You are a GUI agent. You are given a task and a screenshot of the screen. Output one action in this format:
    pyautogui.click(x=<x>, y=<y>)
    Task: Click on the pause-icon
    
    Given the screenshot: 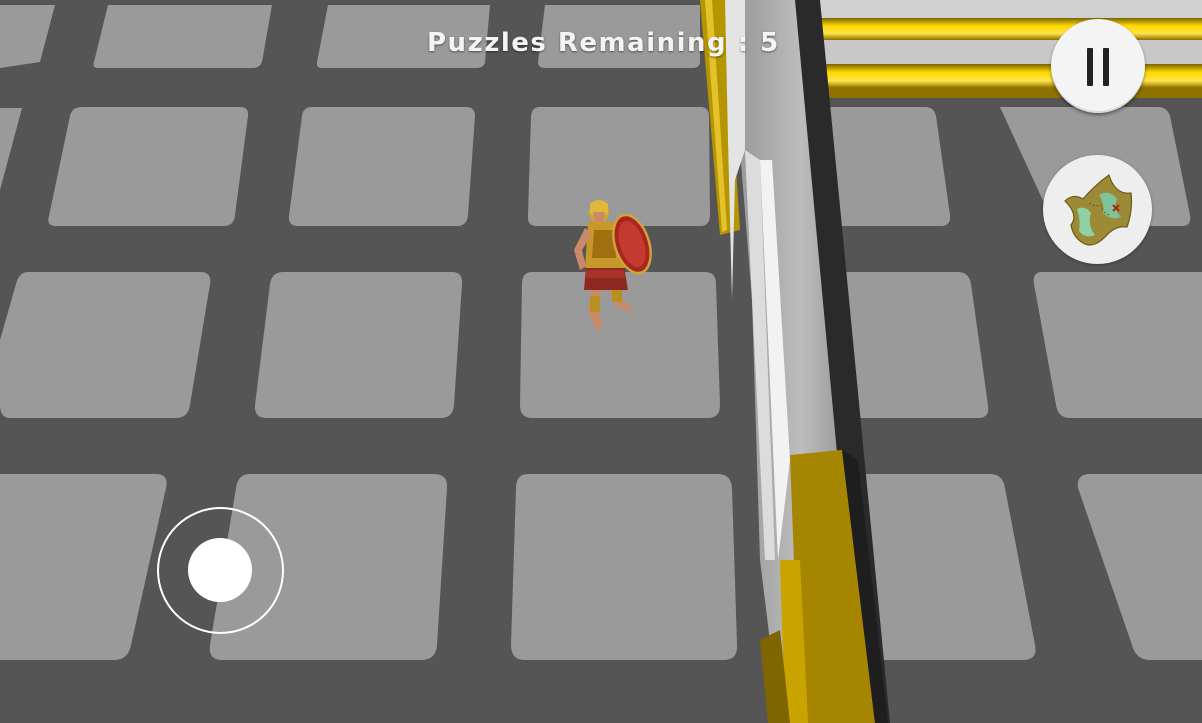 What is the action you would take?
    pyautogui.click(x=1098, y=66)
    